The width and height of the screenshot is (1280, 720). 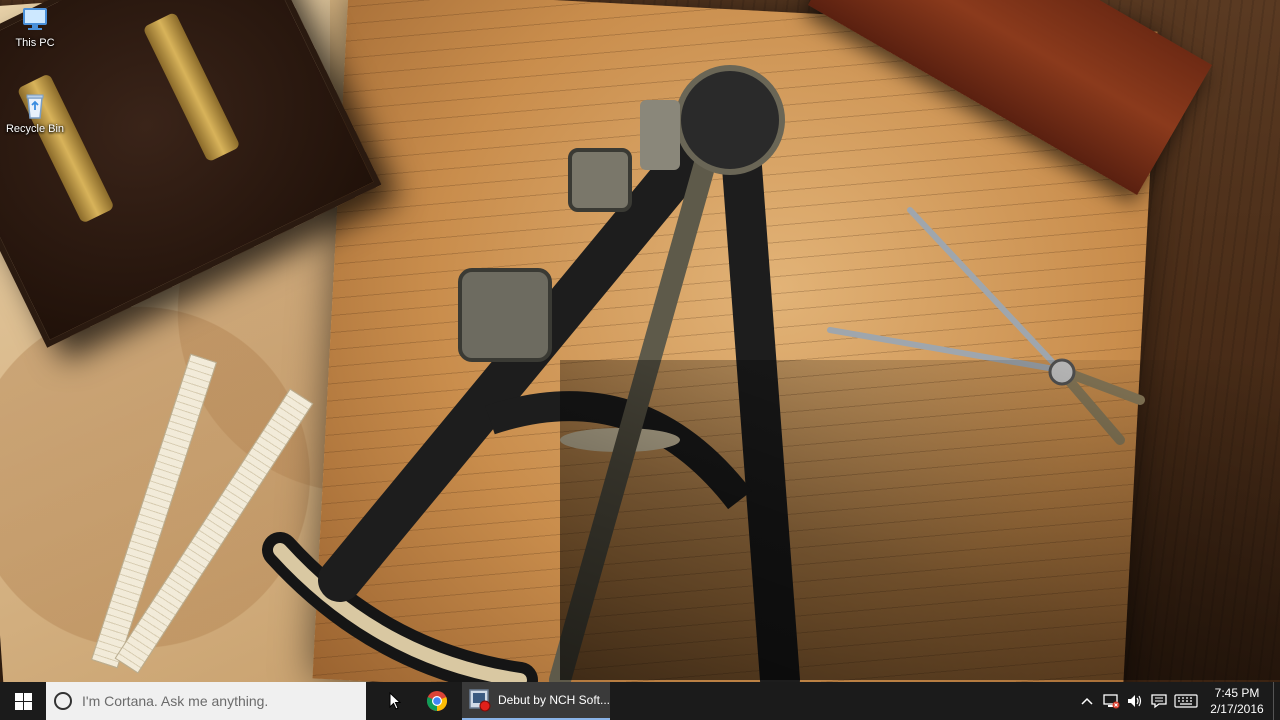 What do you see at coordinates (1237, 701) in the screenshot?
I see `taskbar-clock: 7:45 PM 2/17/2016` at bounding box center [1237, 701].